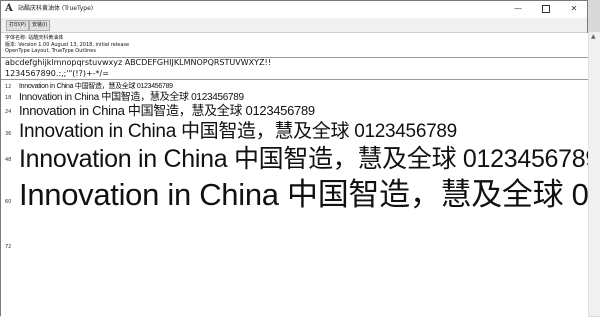 The width and height of the screenshot is (600, 317). I want to click on divider, so click(294, 79).